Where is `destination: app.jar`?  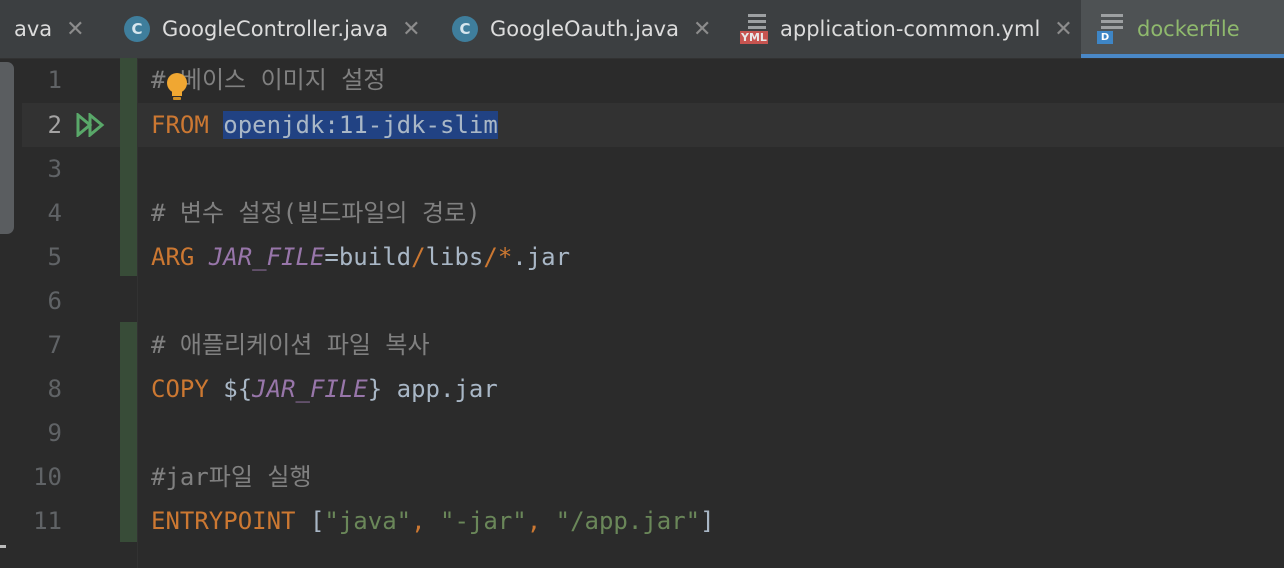
destination: app.jar is located at coordinates (447, 389).